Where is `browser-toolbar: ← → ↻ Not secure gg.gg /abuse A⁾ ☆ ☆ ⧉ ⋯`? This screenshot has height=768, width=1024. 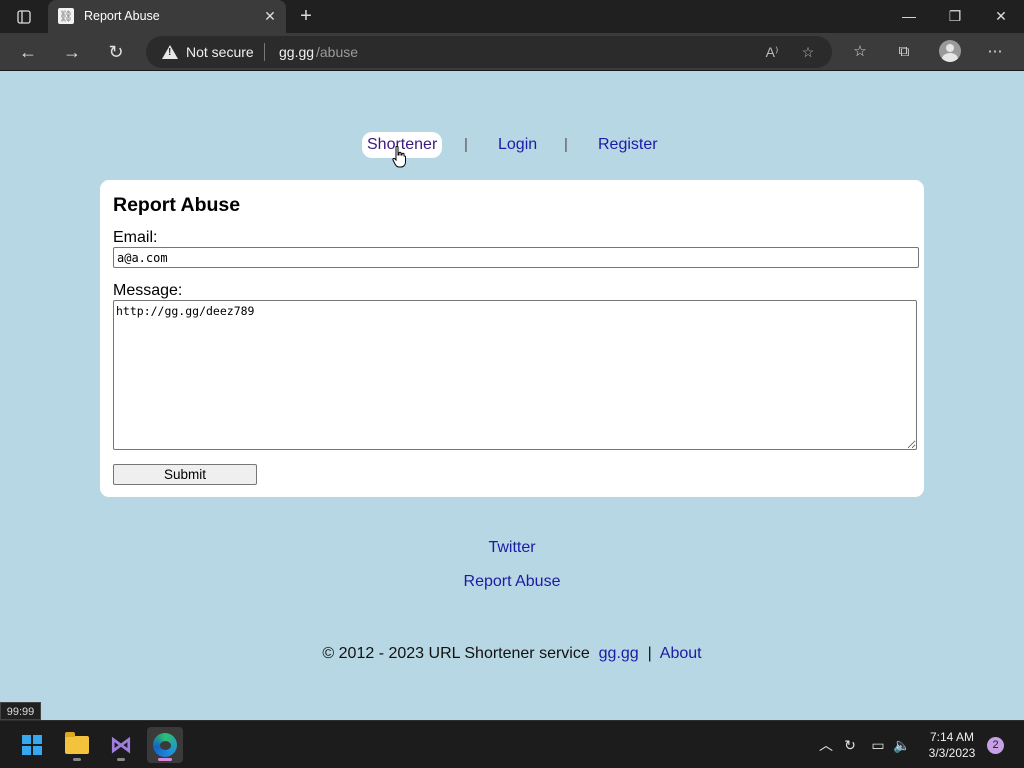 browser-toolbar: ← → ↻ Not secure gg.gg /abuse A⁾ ☆ ☆ ⧉ ⋯ is located at coordinates (512, 52).